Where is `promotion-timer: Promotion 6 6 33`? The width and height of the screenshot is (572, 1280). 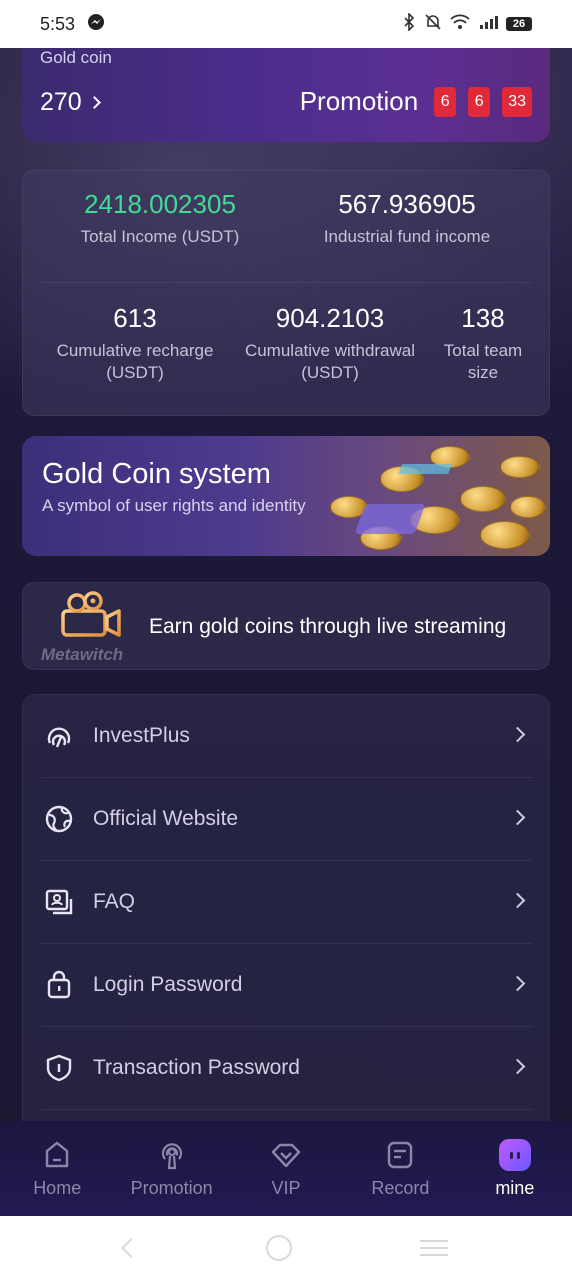 promotion-timer: Promotion 6 6 33 is located at coordinates (416, 101).